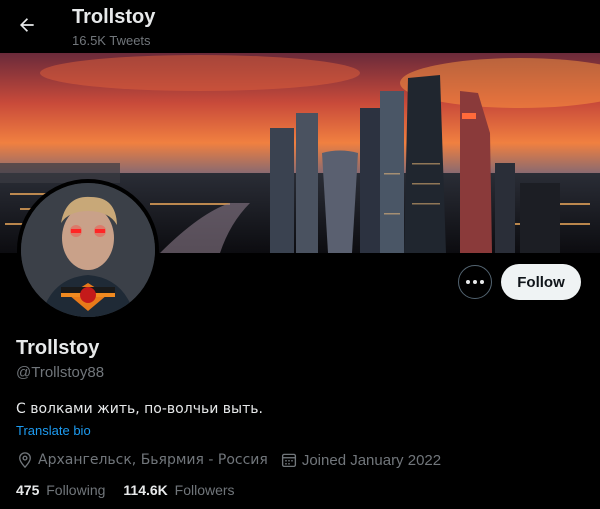  What do you see at coordinates (139, 409) in the screenshot?
I see `bio: С волками жить, по-волчьи выть.` at bounding box center [139, 409].